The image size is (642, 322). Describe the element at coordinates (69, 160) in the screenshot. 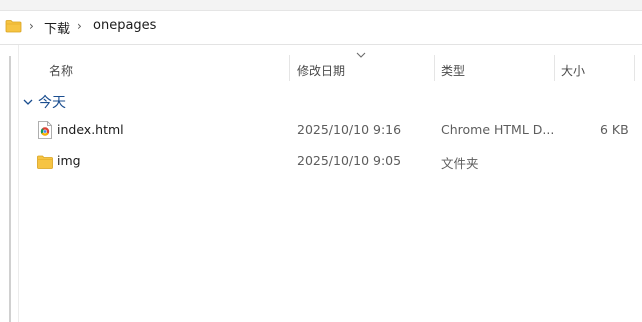

I see `file-name: img` at that location.